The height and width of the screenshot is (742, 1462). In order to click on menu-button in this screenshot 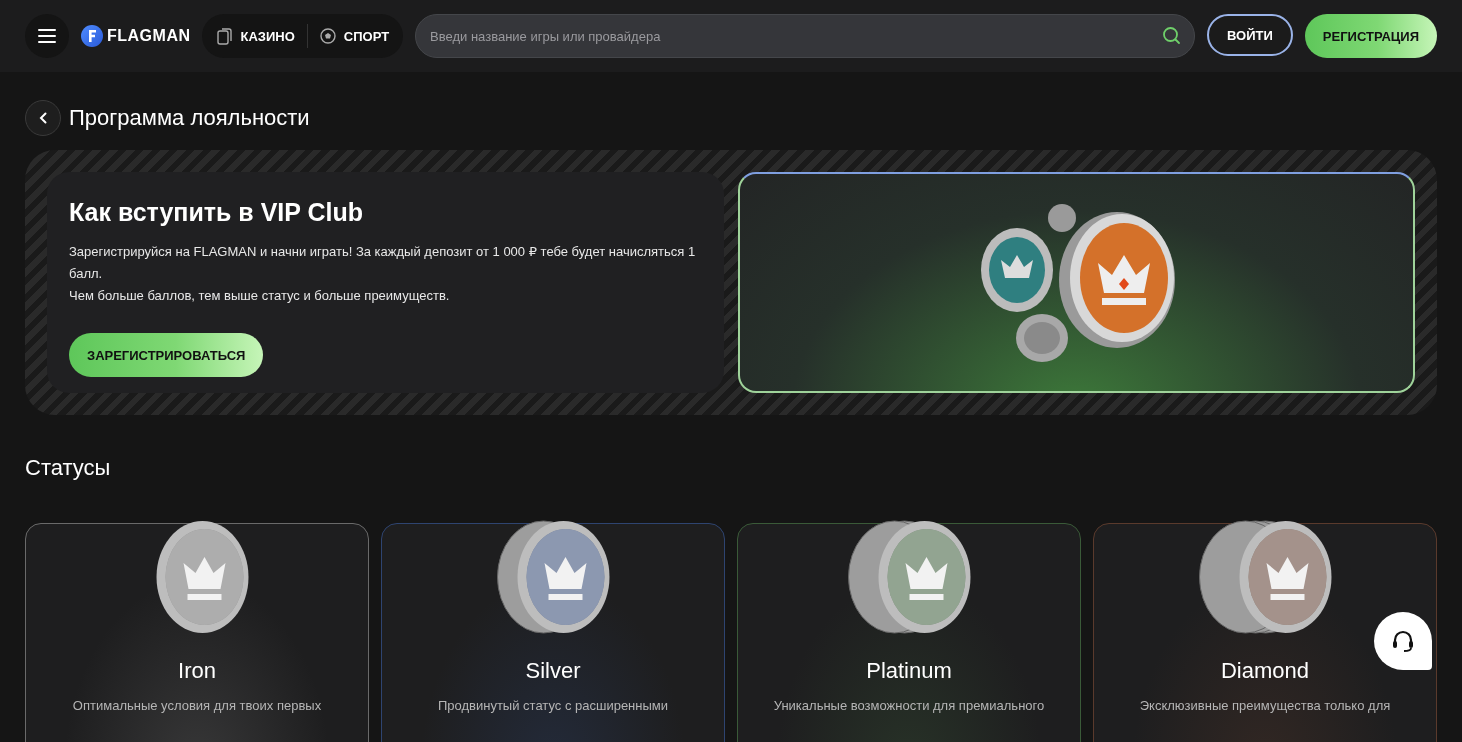, I will do `click(47, 36)`.